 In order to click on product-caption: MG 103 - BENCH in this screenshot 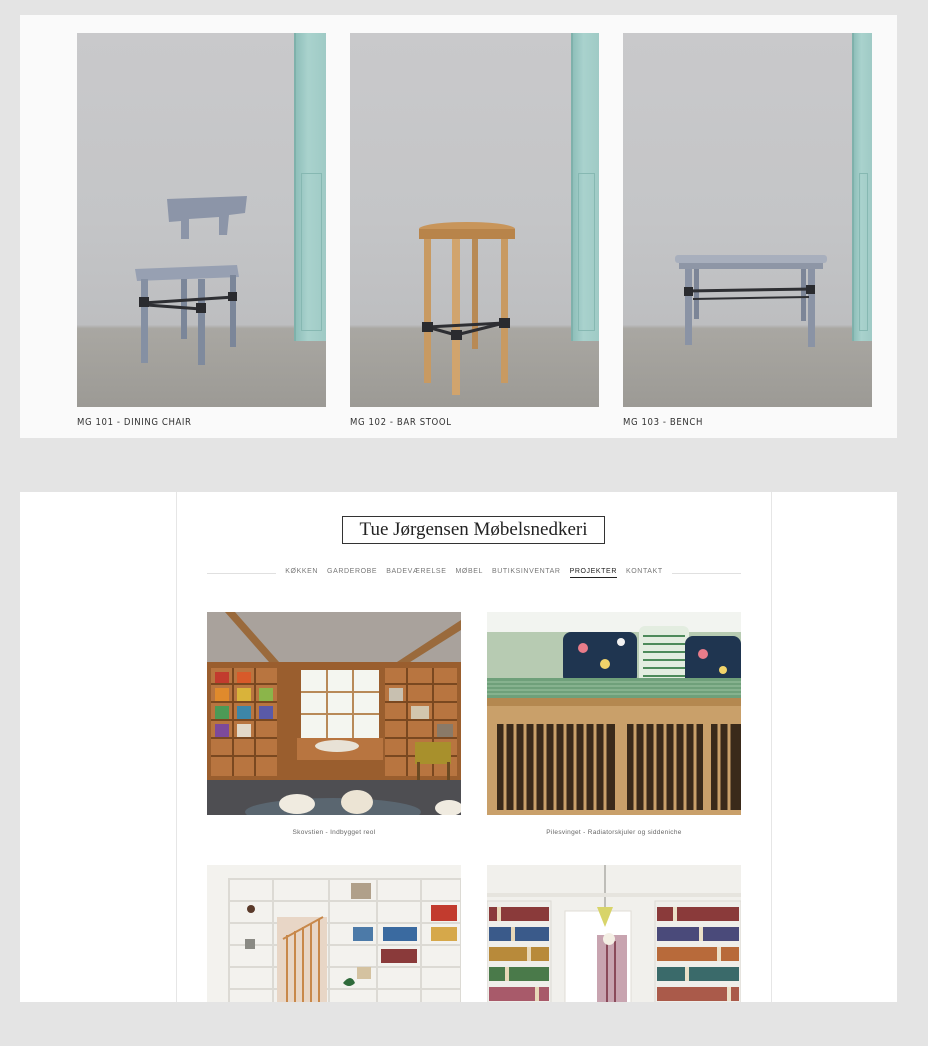, I will do `click(747, 422)`.